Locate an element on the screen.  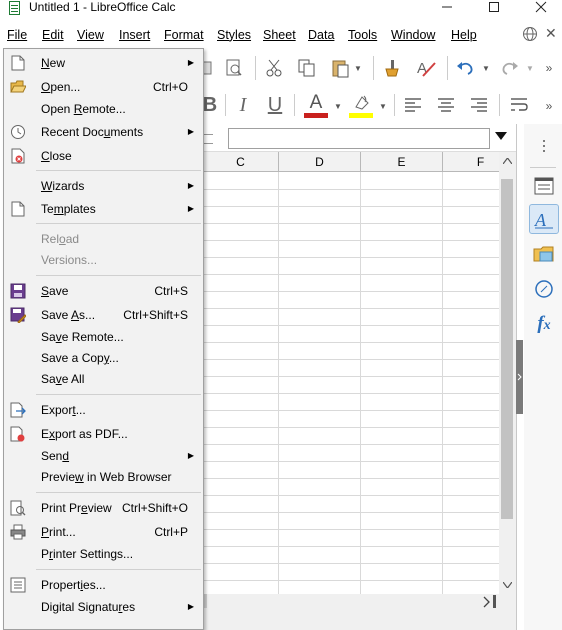
menu-edit: Edit is located at coordinates (53, 35).